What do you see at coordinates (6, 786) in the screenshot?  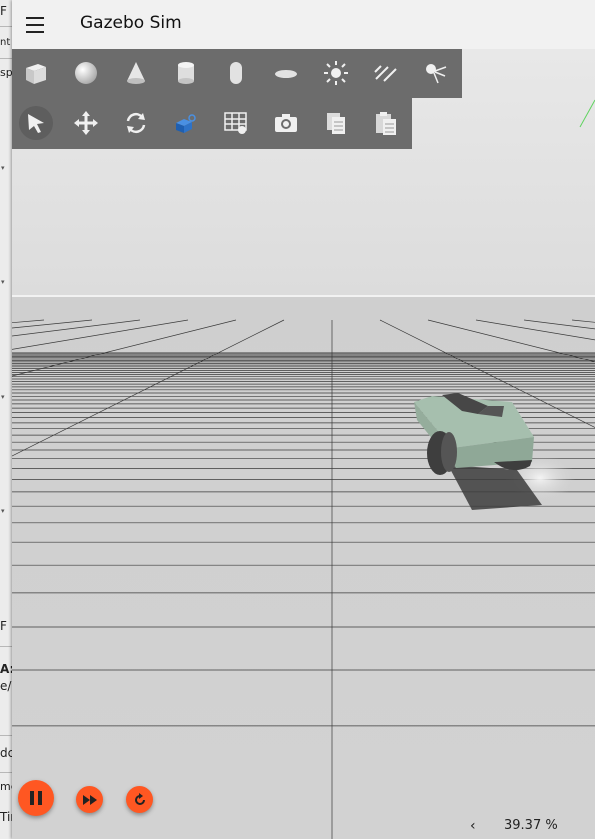 I see `background-text: me` at bounding box center [6, 786].